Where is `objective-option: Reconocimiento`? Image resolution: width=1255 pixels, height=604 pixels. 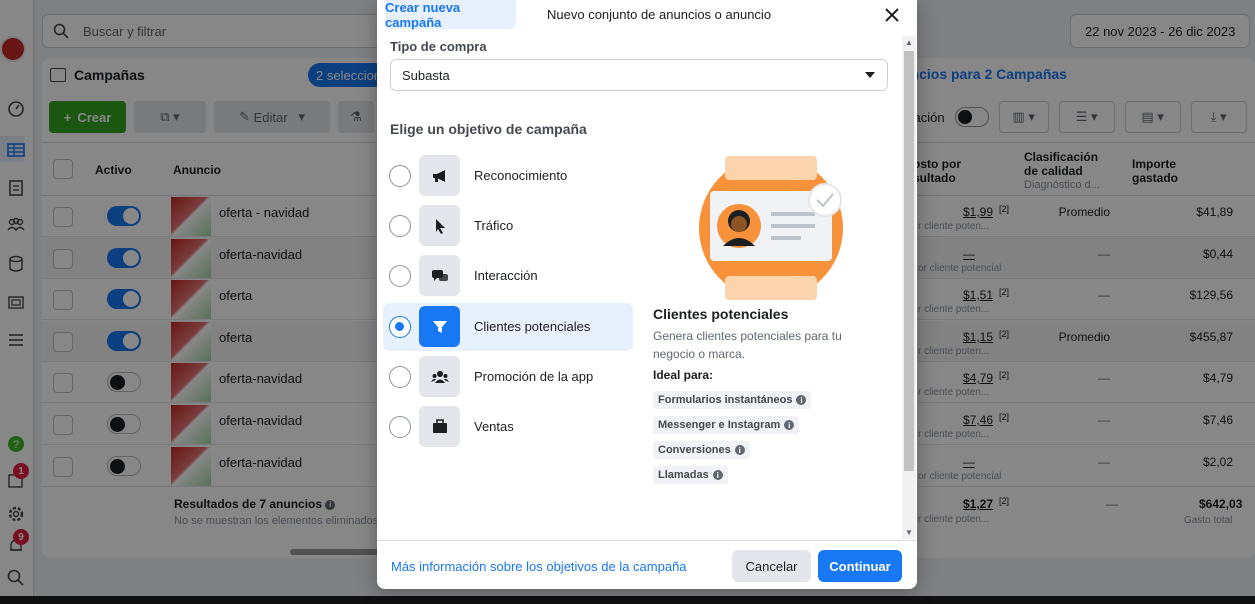
objective-option: Reconocimiento is located at coordinates (508, 176).